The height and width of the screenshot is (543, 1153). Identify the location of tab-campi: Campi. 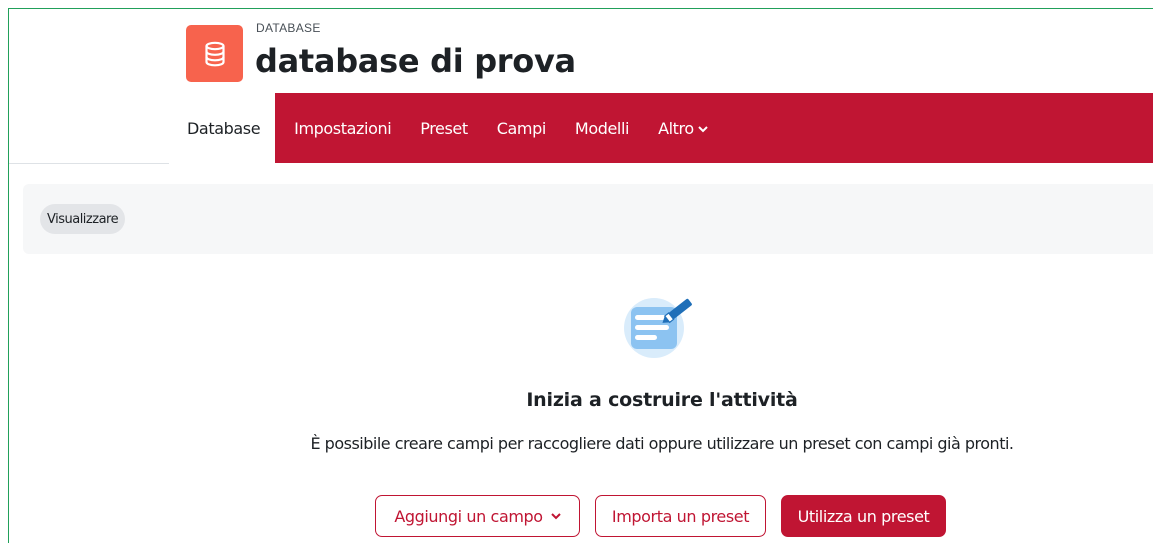
(521, 128).